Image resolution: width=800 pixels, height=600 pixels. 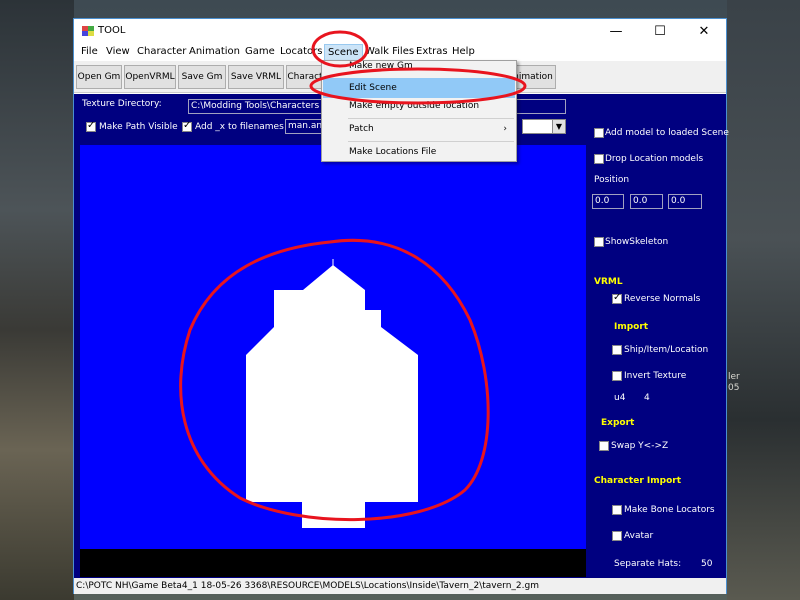 I want to click on menu-item-patch: Patch ›, so click(x=419, y=129).